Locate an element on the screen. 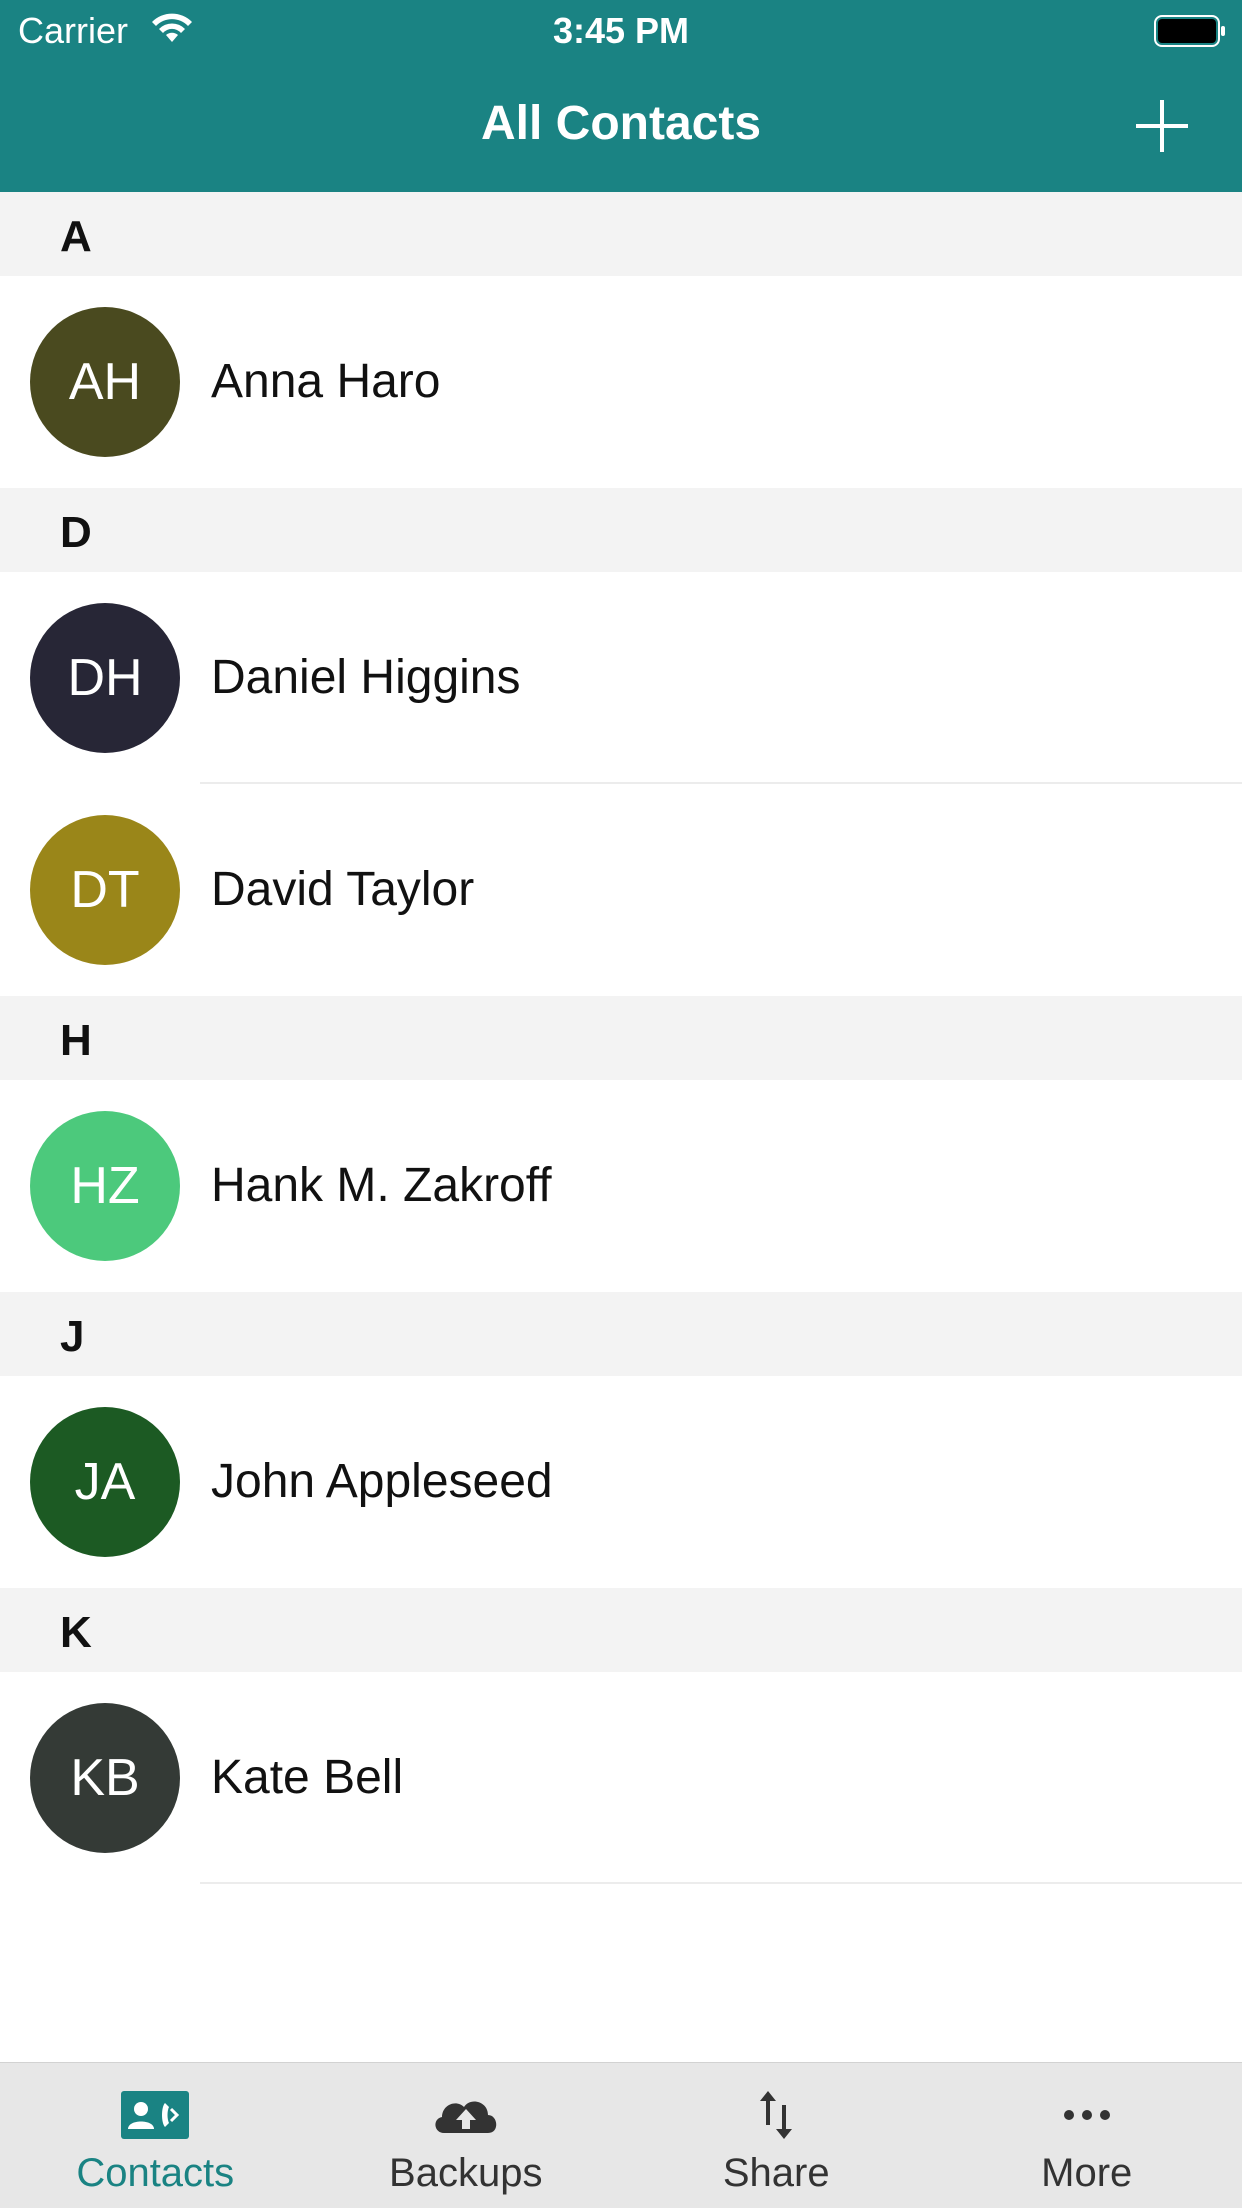 This screenshot has height=2208, width=1242. tab-label: Share is located at coordinates (776, 2173).